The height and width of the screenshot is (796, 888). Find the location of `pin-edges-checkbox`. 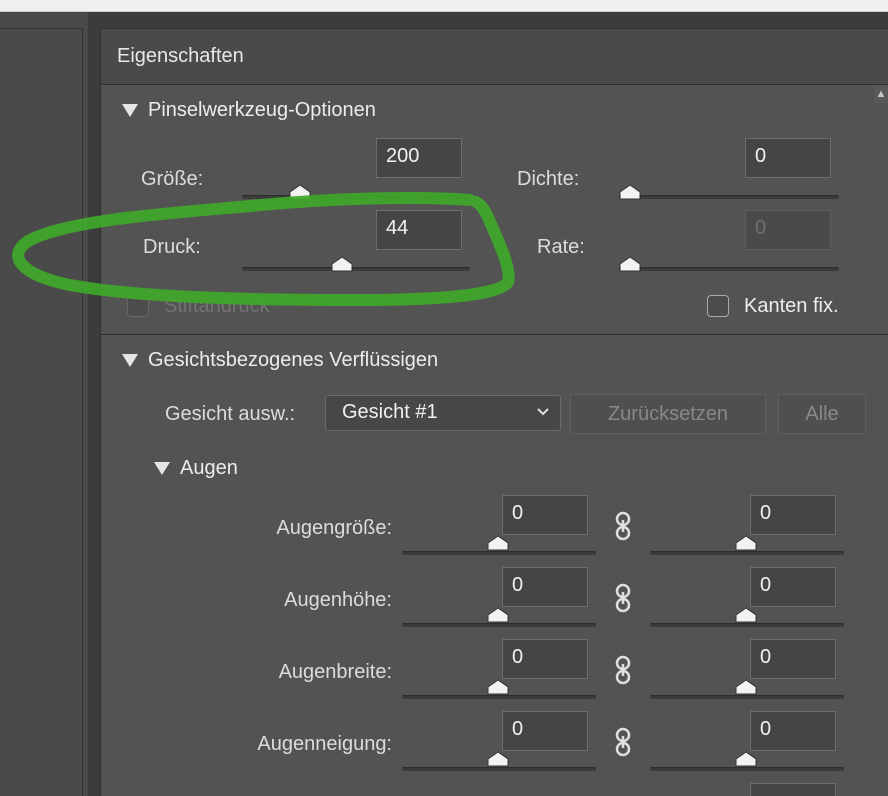

pin-edges-checkbox is located at coordinates (718, 306).